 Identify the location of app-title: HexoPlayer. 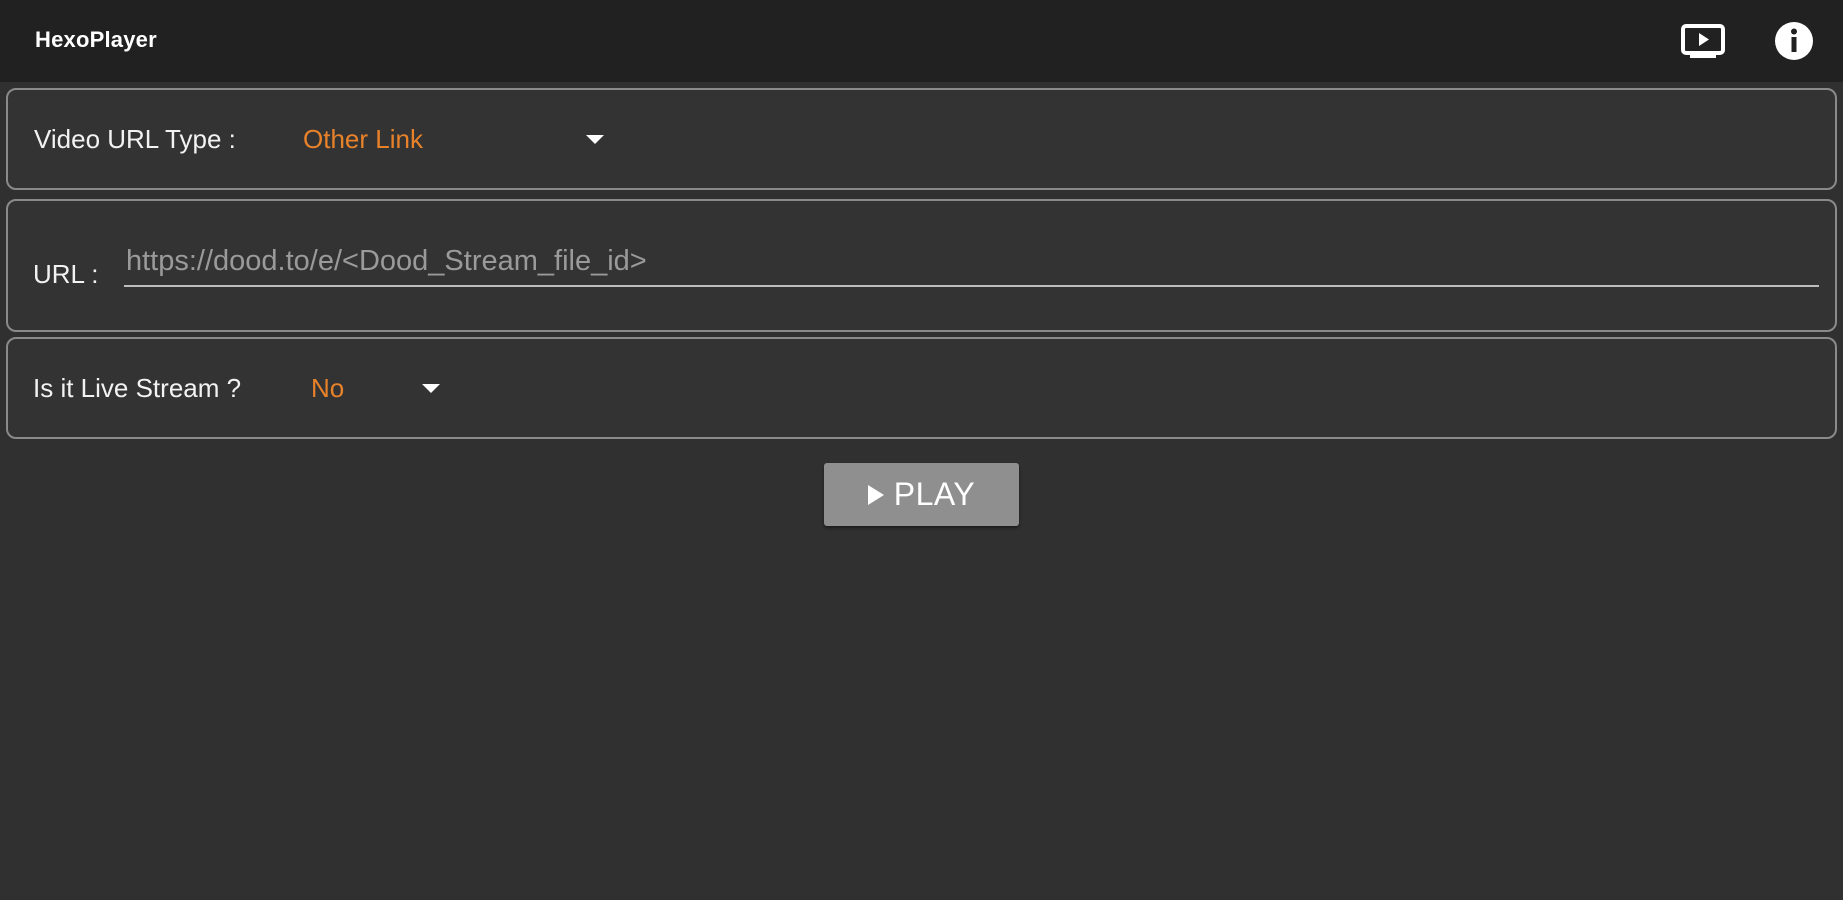
(96, 39).